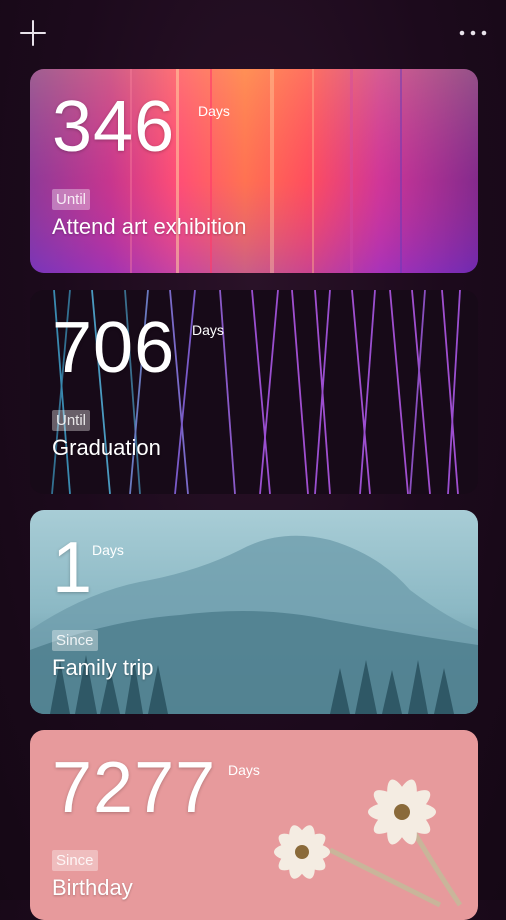  Describe the element at coordinates (253, 32) in the screenshot. I see `top-bar` at that location.